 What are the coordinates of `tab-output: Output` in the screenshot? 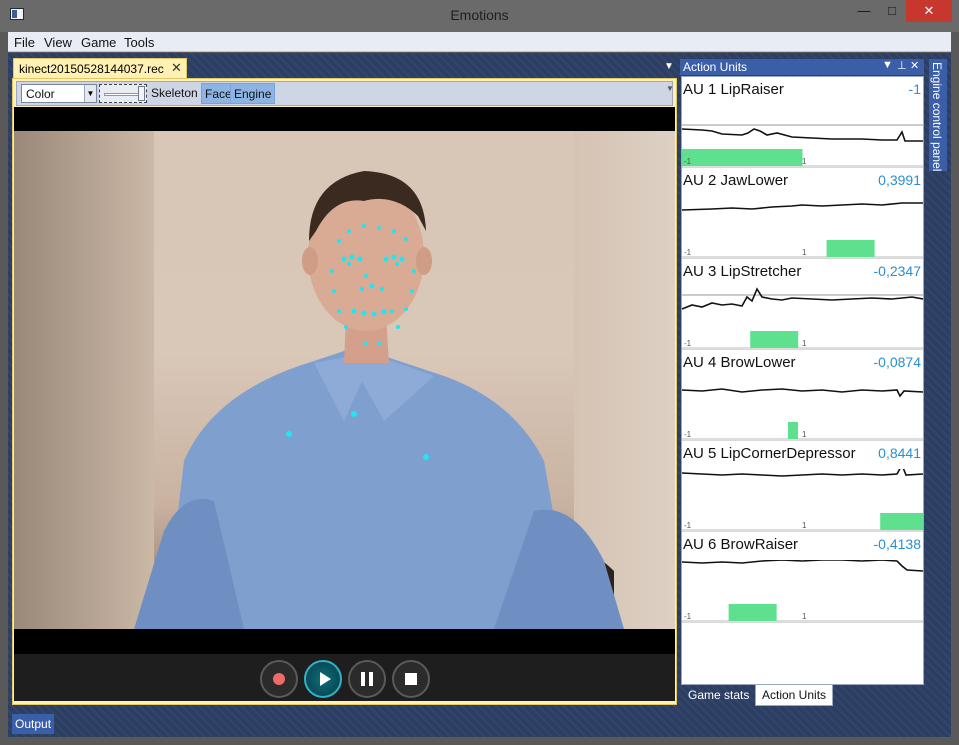 It's located at (33, 724).